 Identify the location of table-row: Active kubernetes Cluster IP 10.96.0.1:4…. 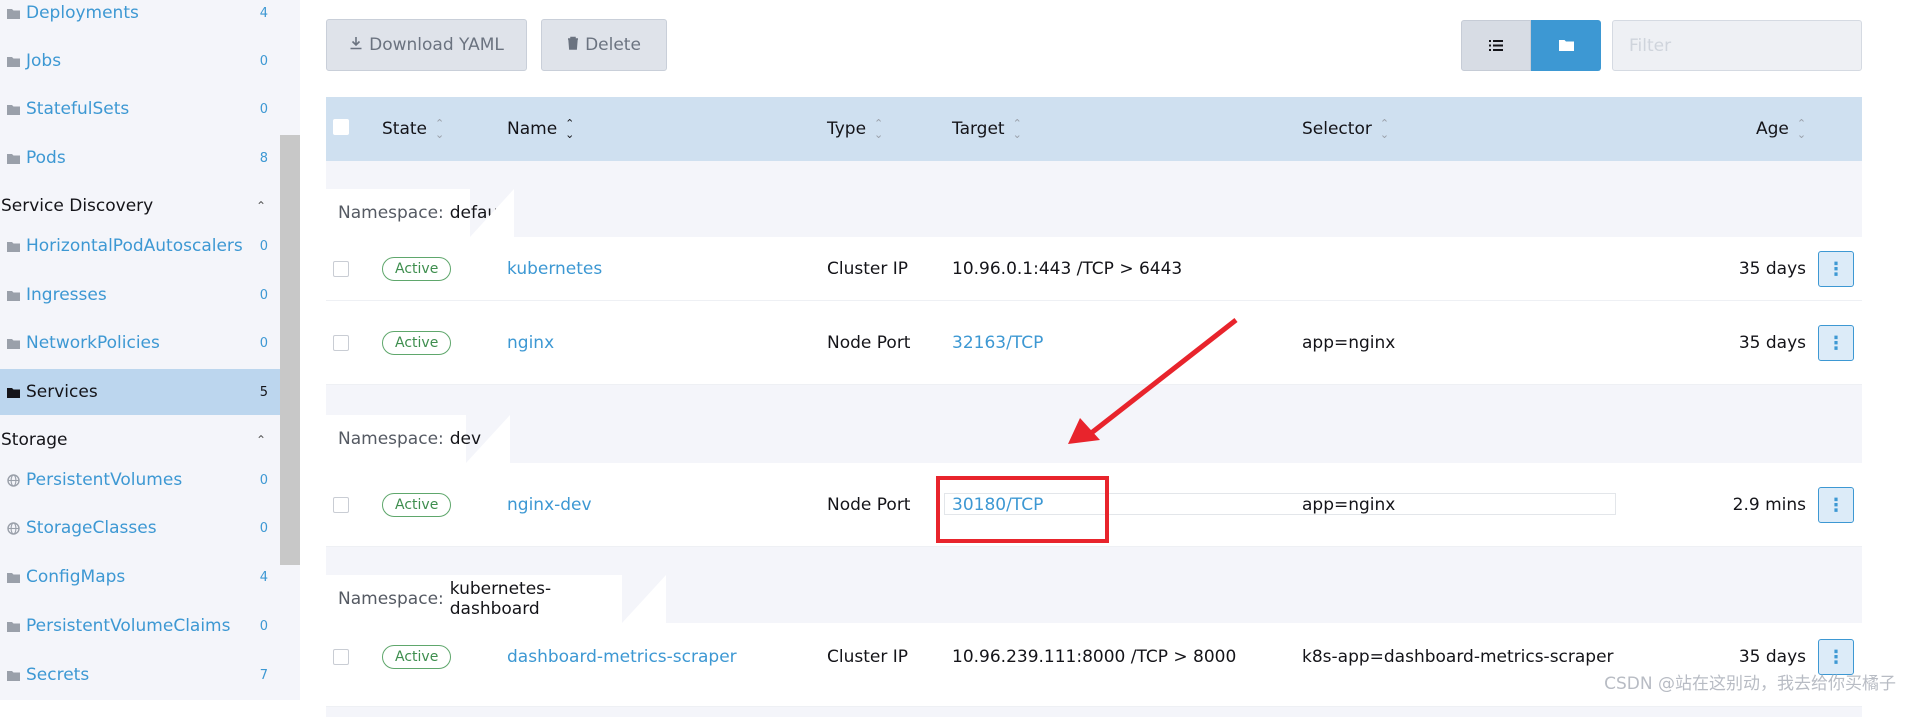
(1094, 269).